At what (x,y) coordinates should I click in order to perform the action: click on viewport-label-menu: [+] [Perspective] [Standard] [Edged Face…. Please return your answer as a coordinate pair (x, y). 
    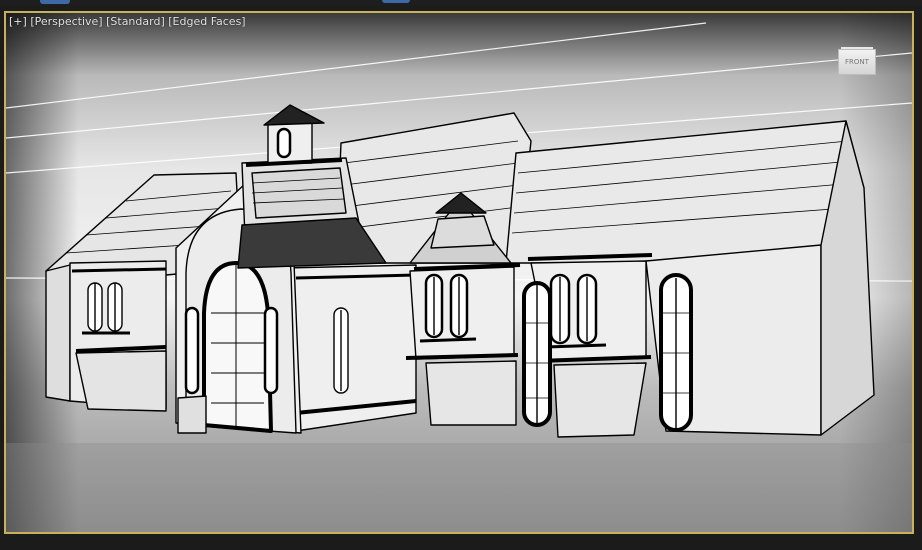
    Looking at the image, I should click on (127, 21).